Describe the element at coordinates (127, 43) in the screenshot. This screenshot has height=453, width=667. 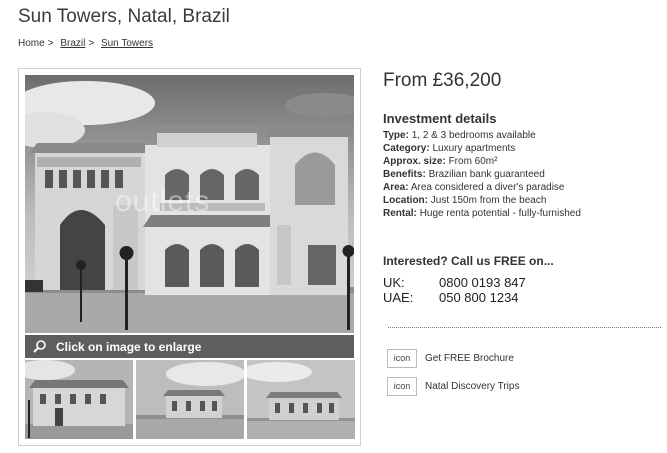
I see `breadcrumb-link-sun-towers: Sun Towers` at that location.